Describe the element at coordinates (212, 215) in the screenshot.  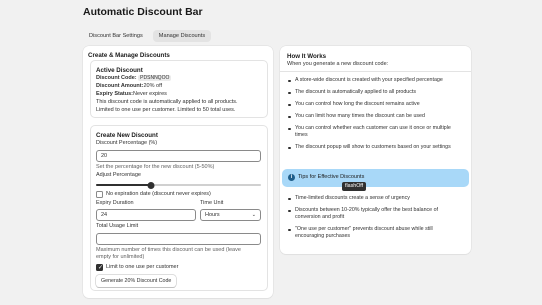
I see `time-unit-value: Hours` at that location.